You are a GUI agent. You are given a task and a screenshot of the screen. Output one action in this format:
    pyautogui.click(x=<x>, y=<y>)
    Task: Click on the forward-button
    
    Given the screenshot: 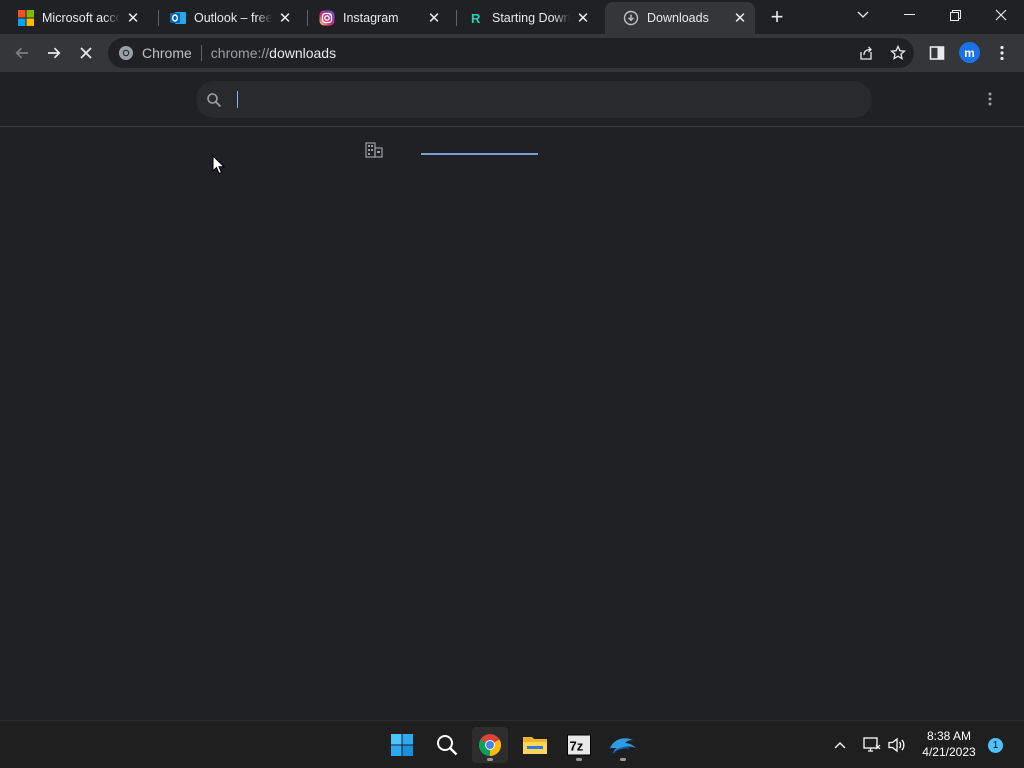 What is the action you would take?
    pyautogui.click(x=54, y=53)
    